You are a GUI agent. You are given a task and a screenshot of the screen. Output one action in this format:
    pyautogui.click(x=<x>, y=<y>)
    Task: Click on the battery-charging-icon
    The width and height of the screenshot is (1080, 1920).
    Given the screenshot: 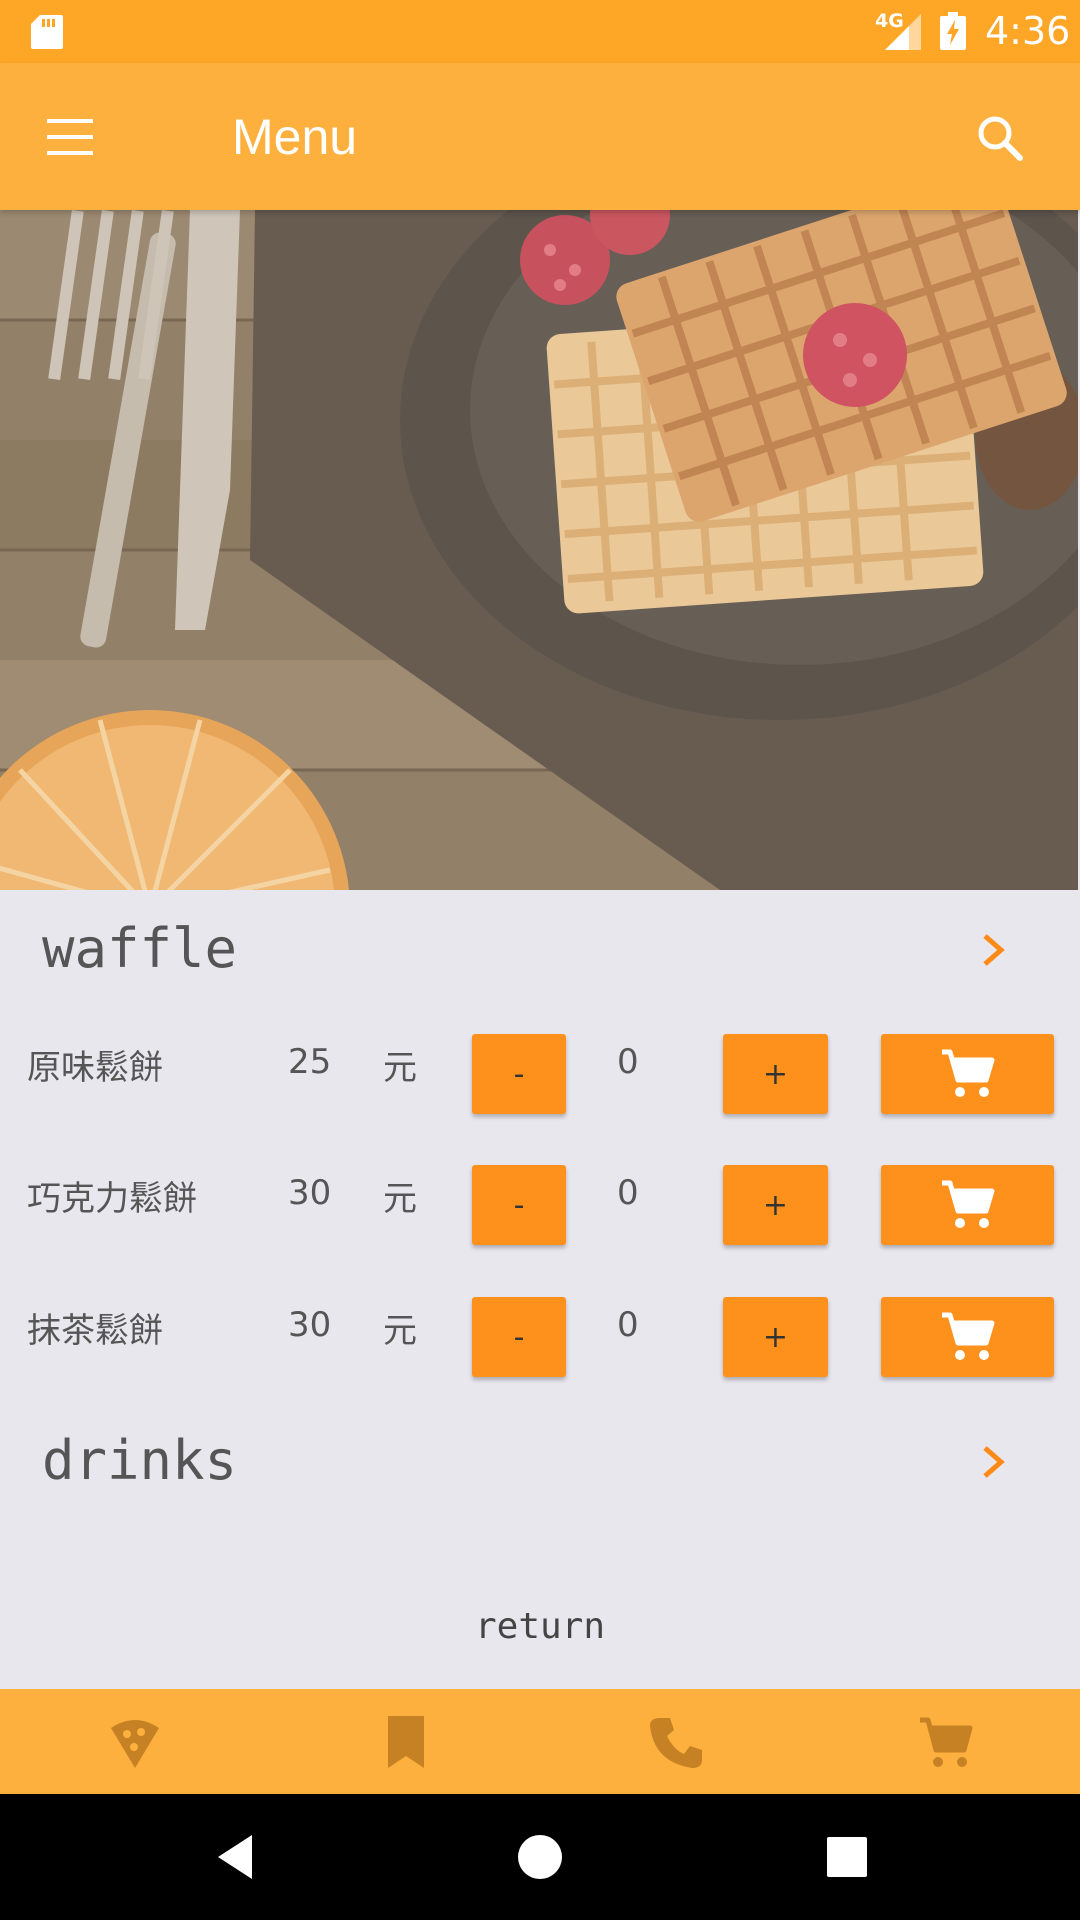 What is the action you would take?
    pyautogui.click(x=953, y=31)
    